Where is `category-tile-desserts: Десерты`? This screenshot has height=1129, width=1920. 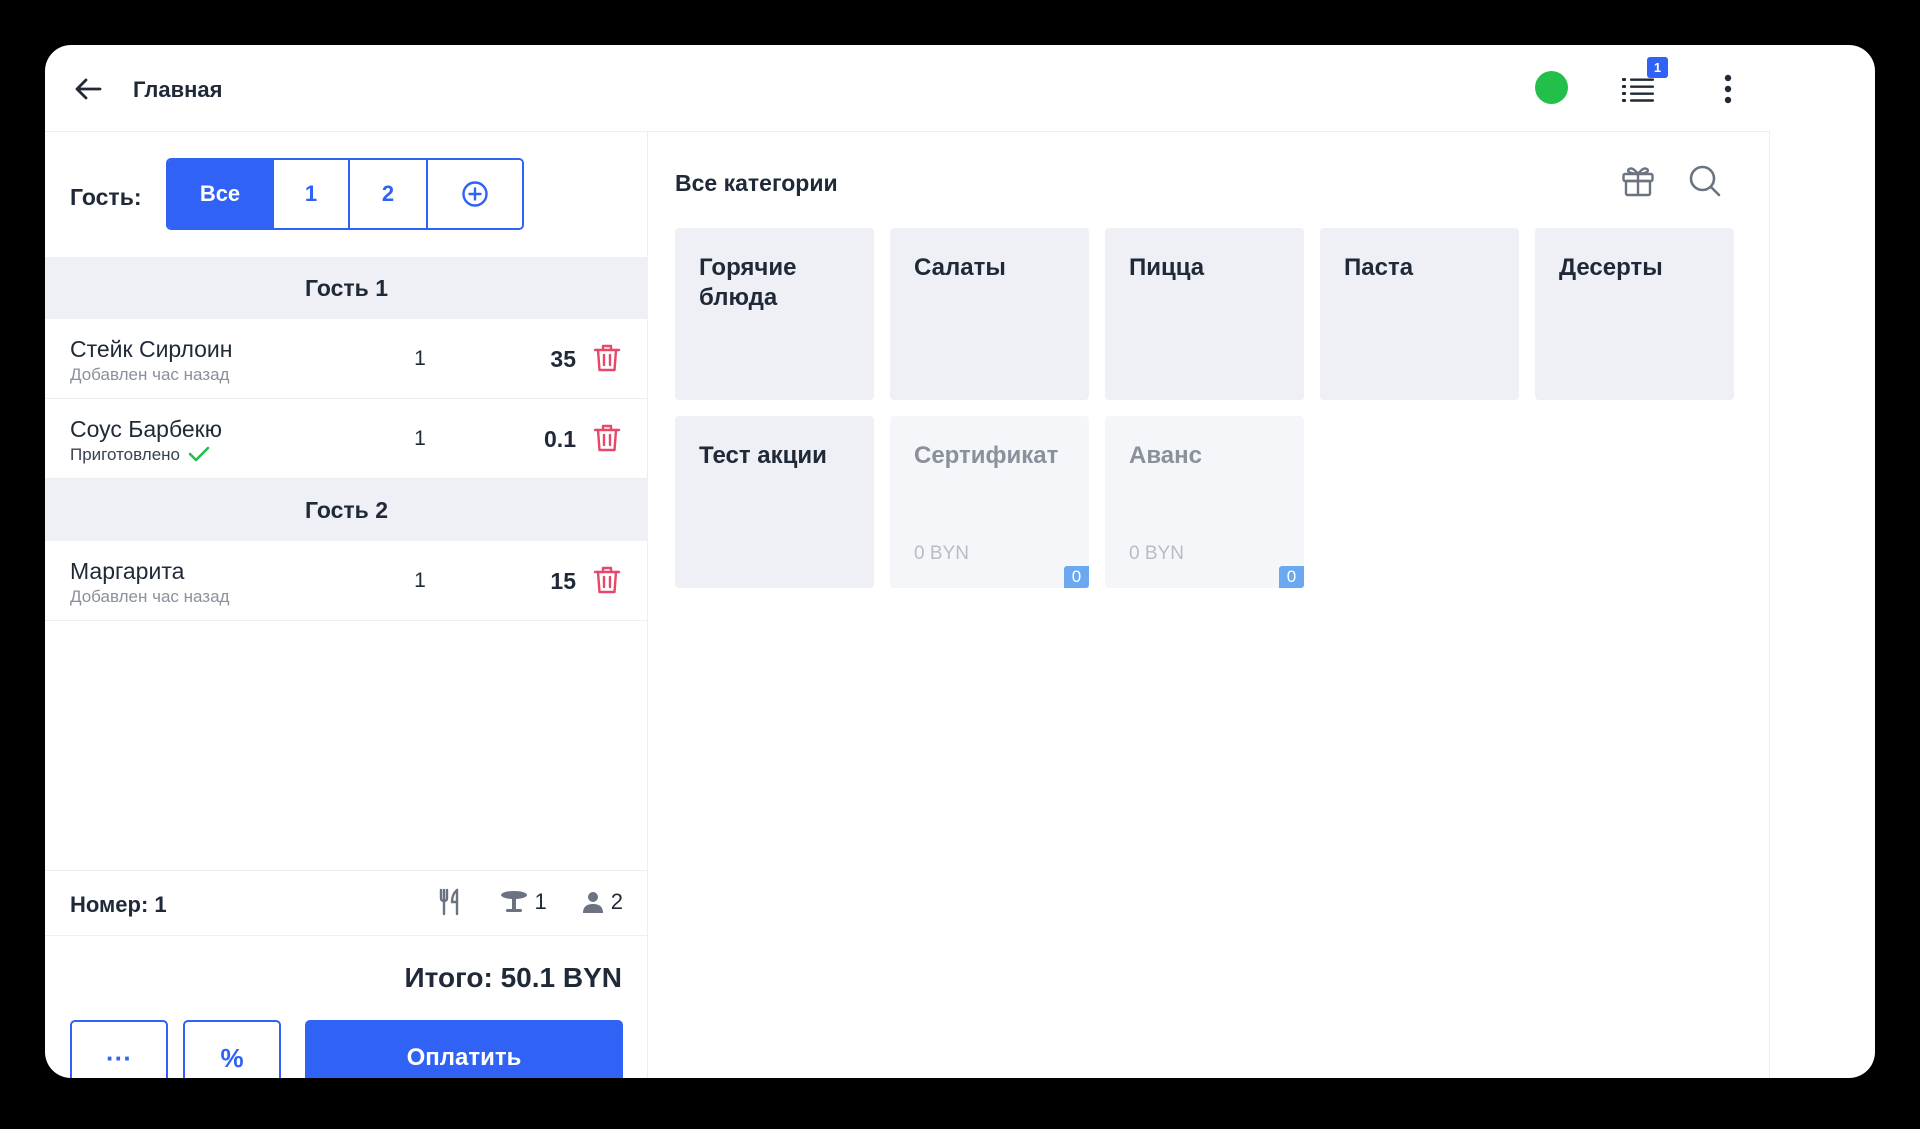
category-tile-desserts: Десерты is located at coordinates (1634, 314).